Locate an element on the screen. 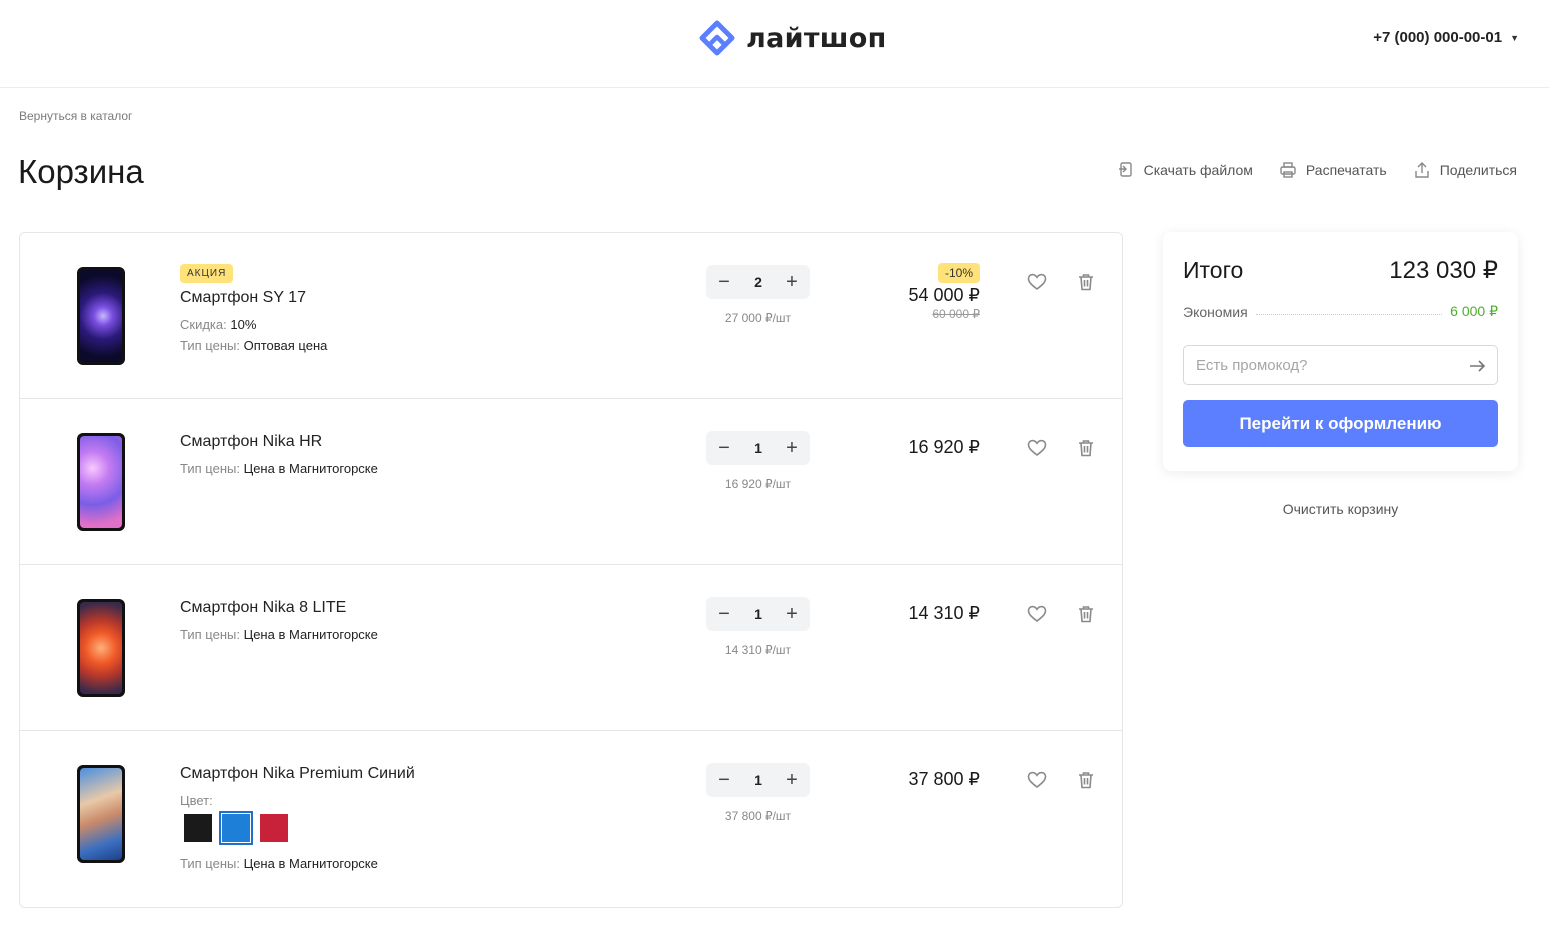 Image resolution: width=1549 pixels, height=928 pixels. quantity-value: 2 is located at coordinates (758, 282).